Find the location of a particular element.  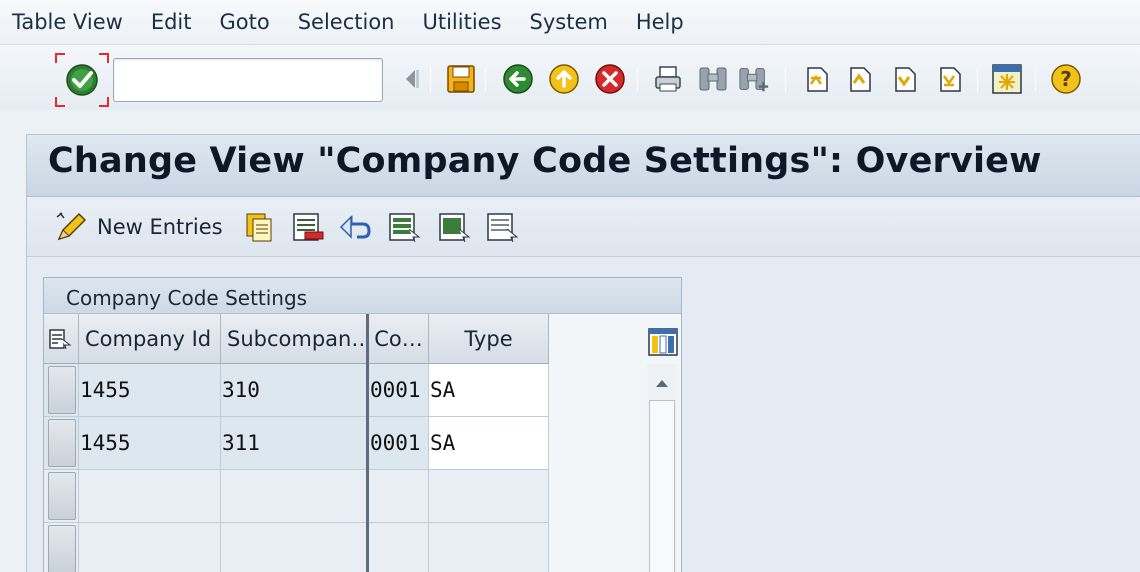

enter-icon is located at coordinates (82, 80).